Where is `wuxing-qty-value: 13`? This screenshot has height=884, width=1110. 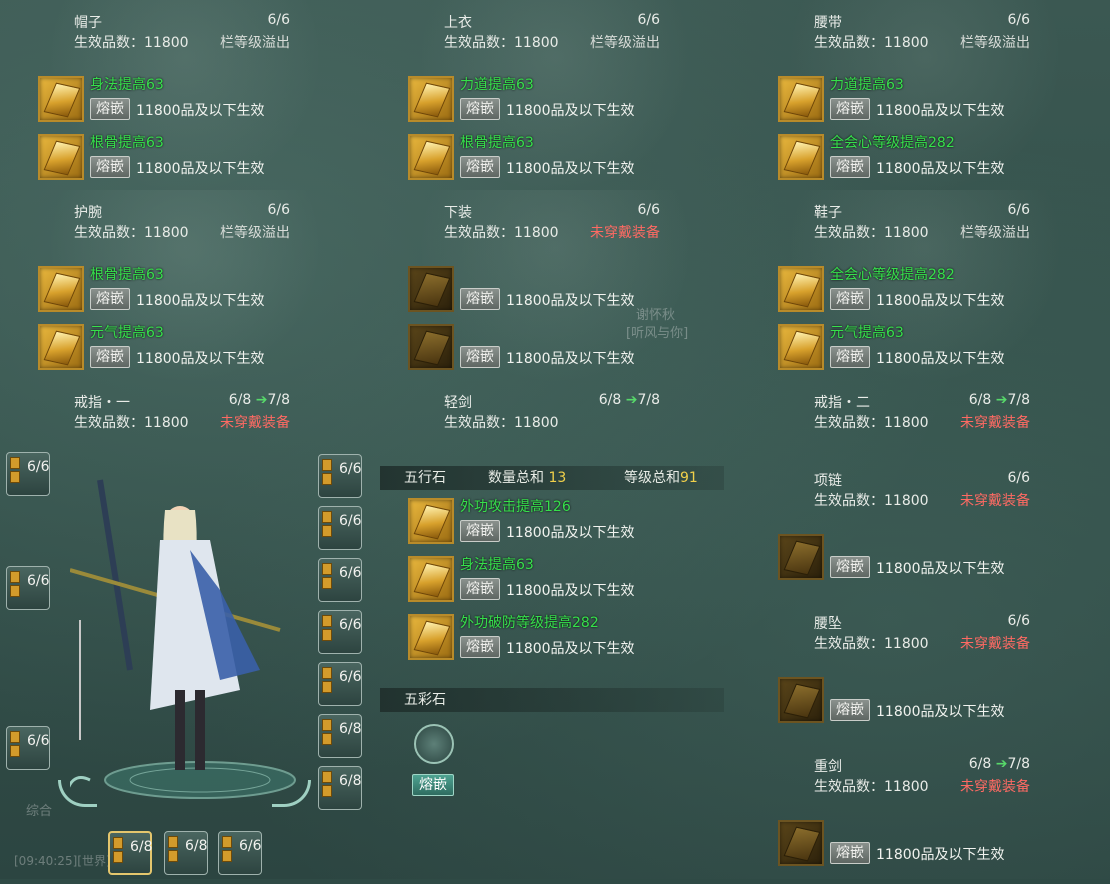 wuxing-qty-value: 13 is located at coordinates (557, 478).